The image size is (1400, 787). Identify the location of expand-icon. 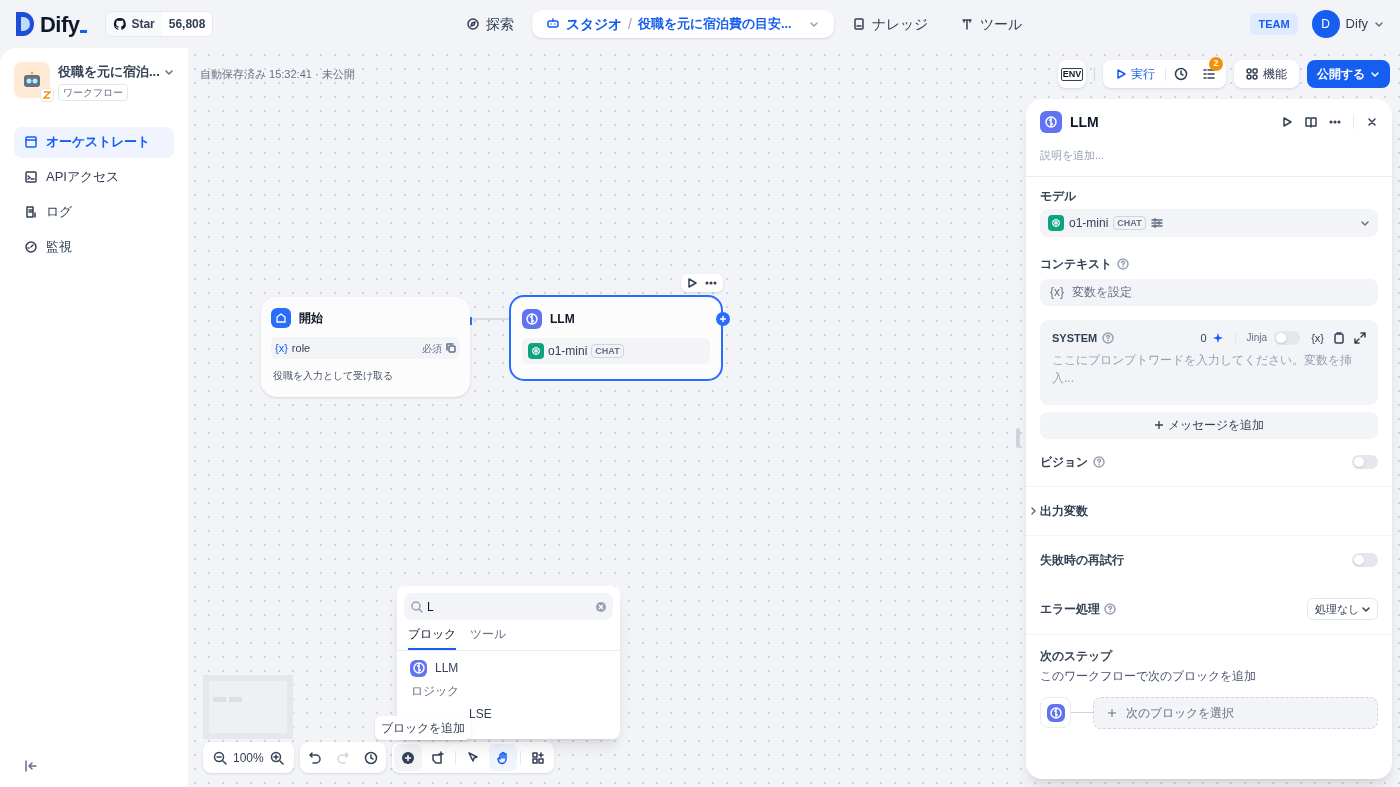
(1360, 337).